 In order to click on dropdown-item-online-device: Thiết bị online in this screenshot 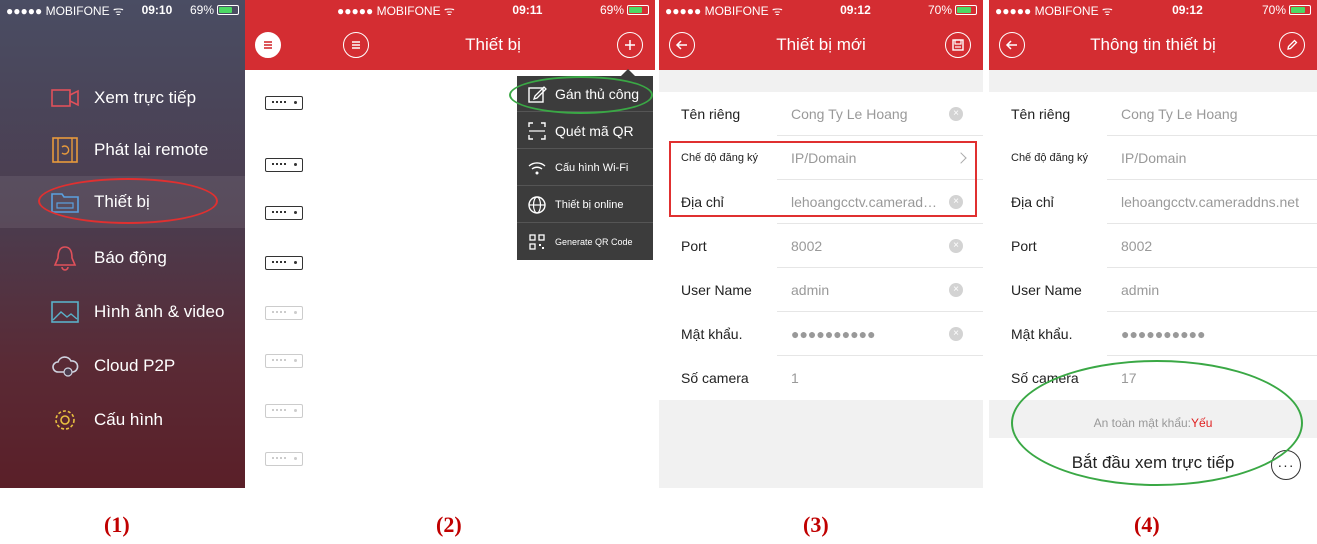, I will do `click(585, 205)`.